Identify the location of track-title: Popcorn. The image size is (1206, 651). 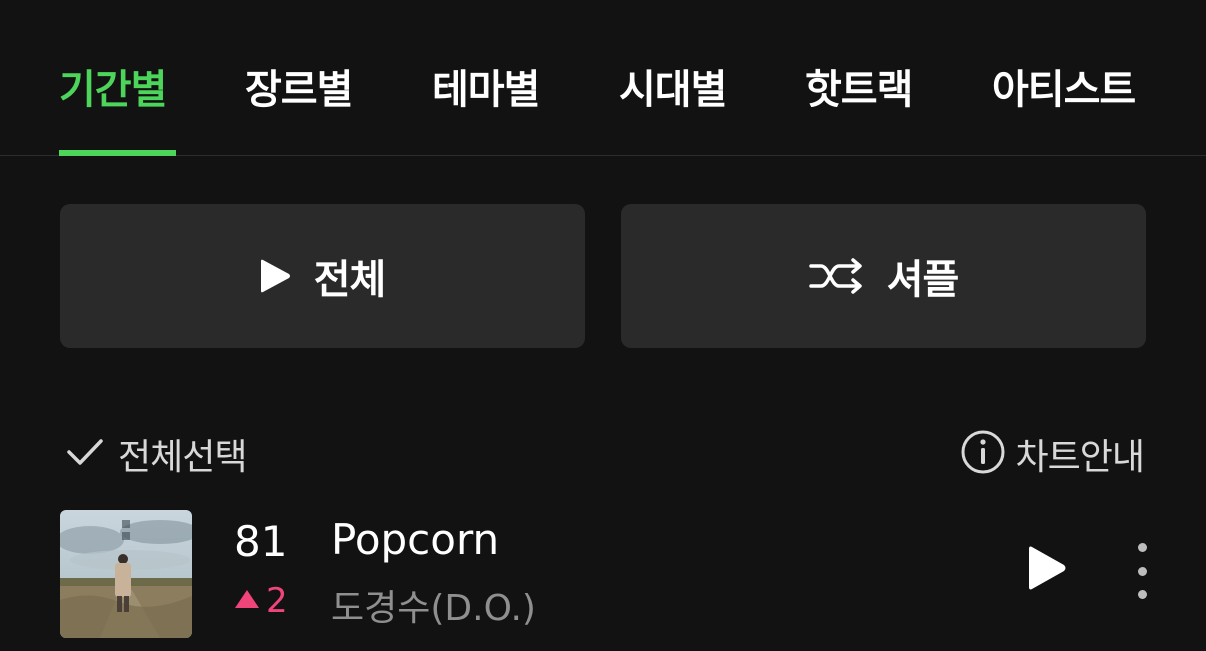
(415, 539).